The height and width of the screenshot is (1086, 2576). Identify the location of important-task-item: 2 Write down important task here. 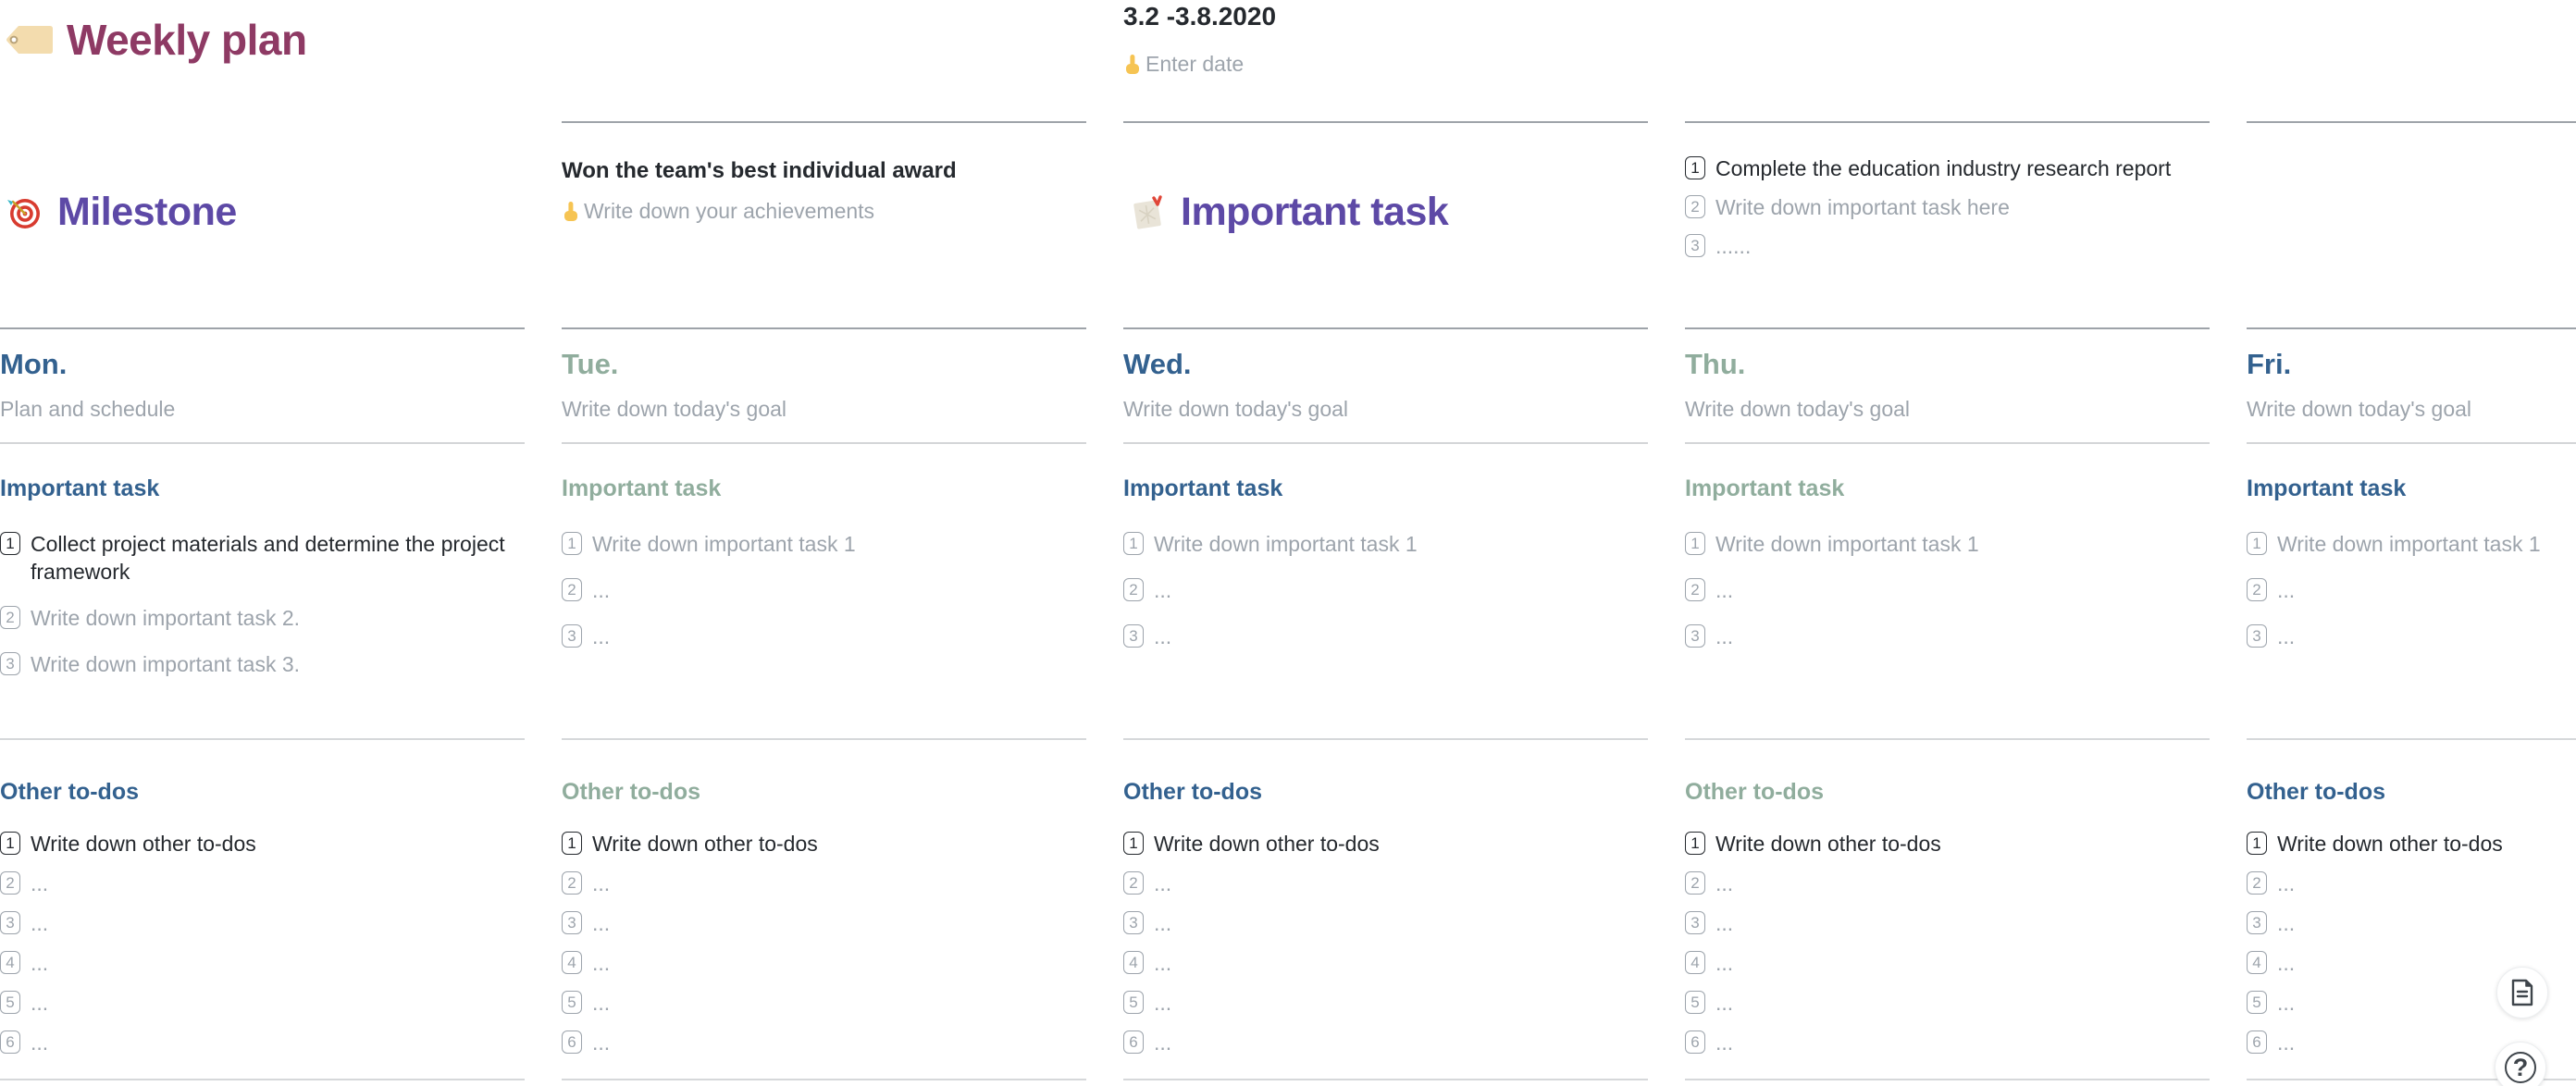
(1948, 207).